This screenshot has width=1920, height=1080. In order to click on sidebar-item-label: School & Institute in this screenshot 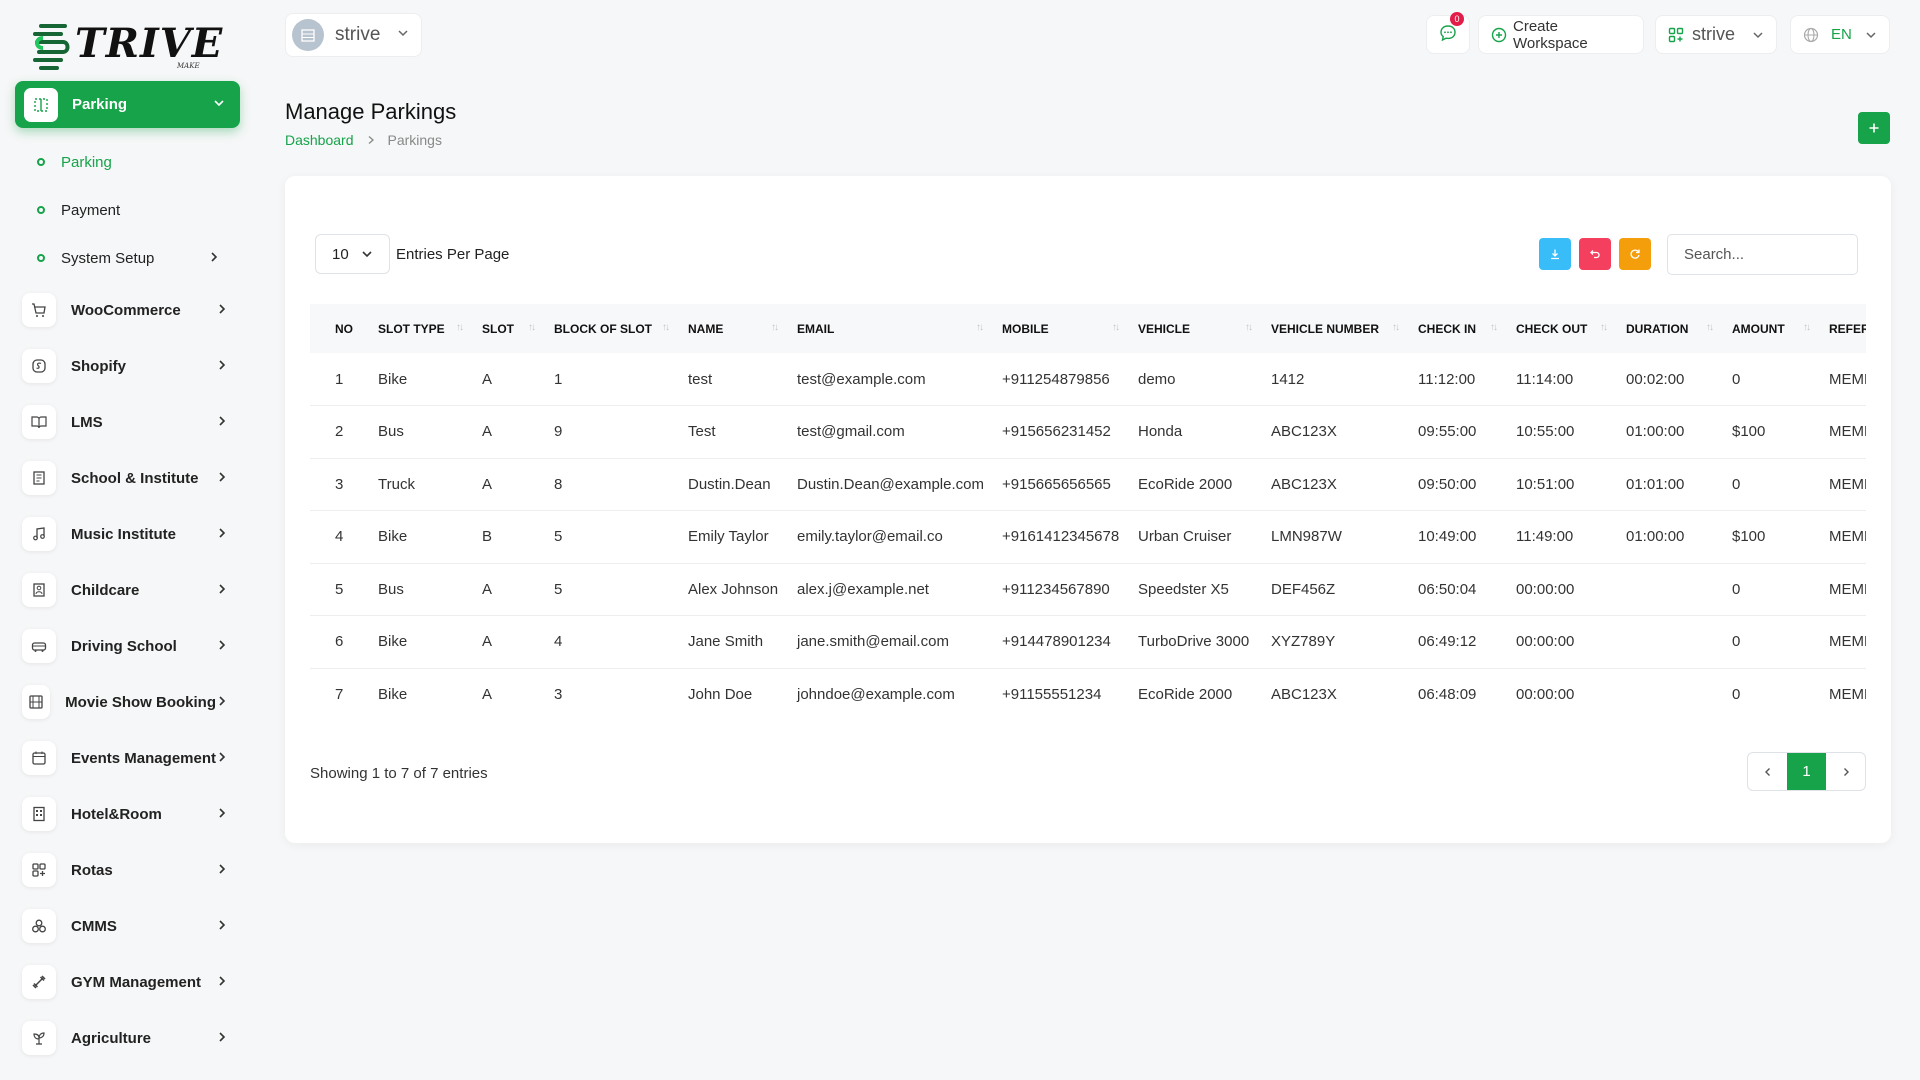, I will do `click(135, 478)`.